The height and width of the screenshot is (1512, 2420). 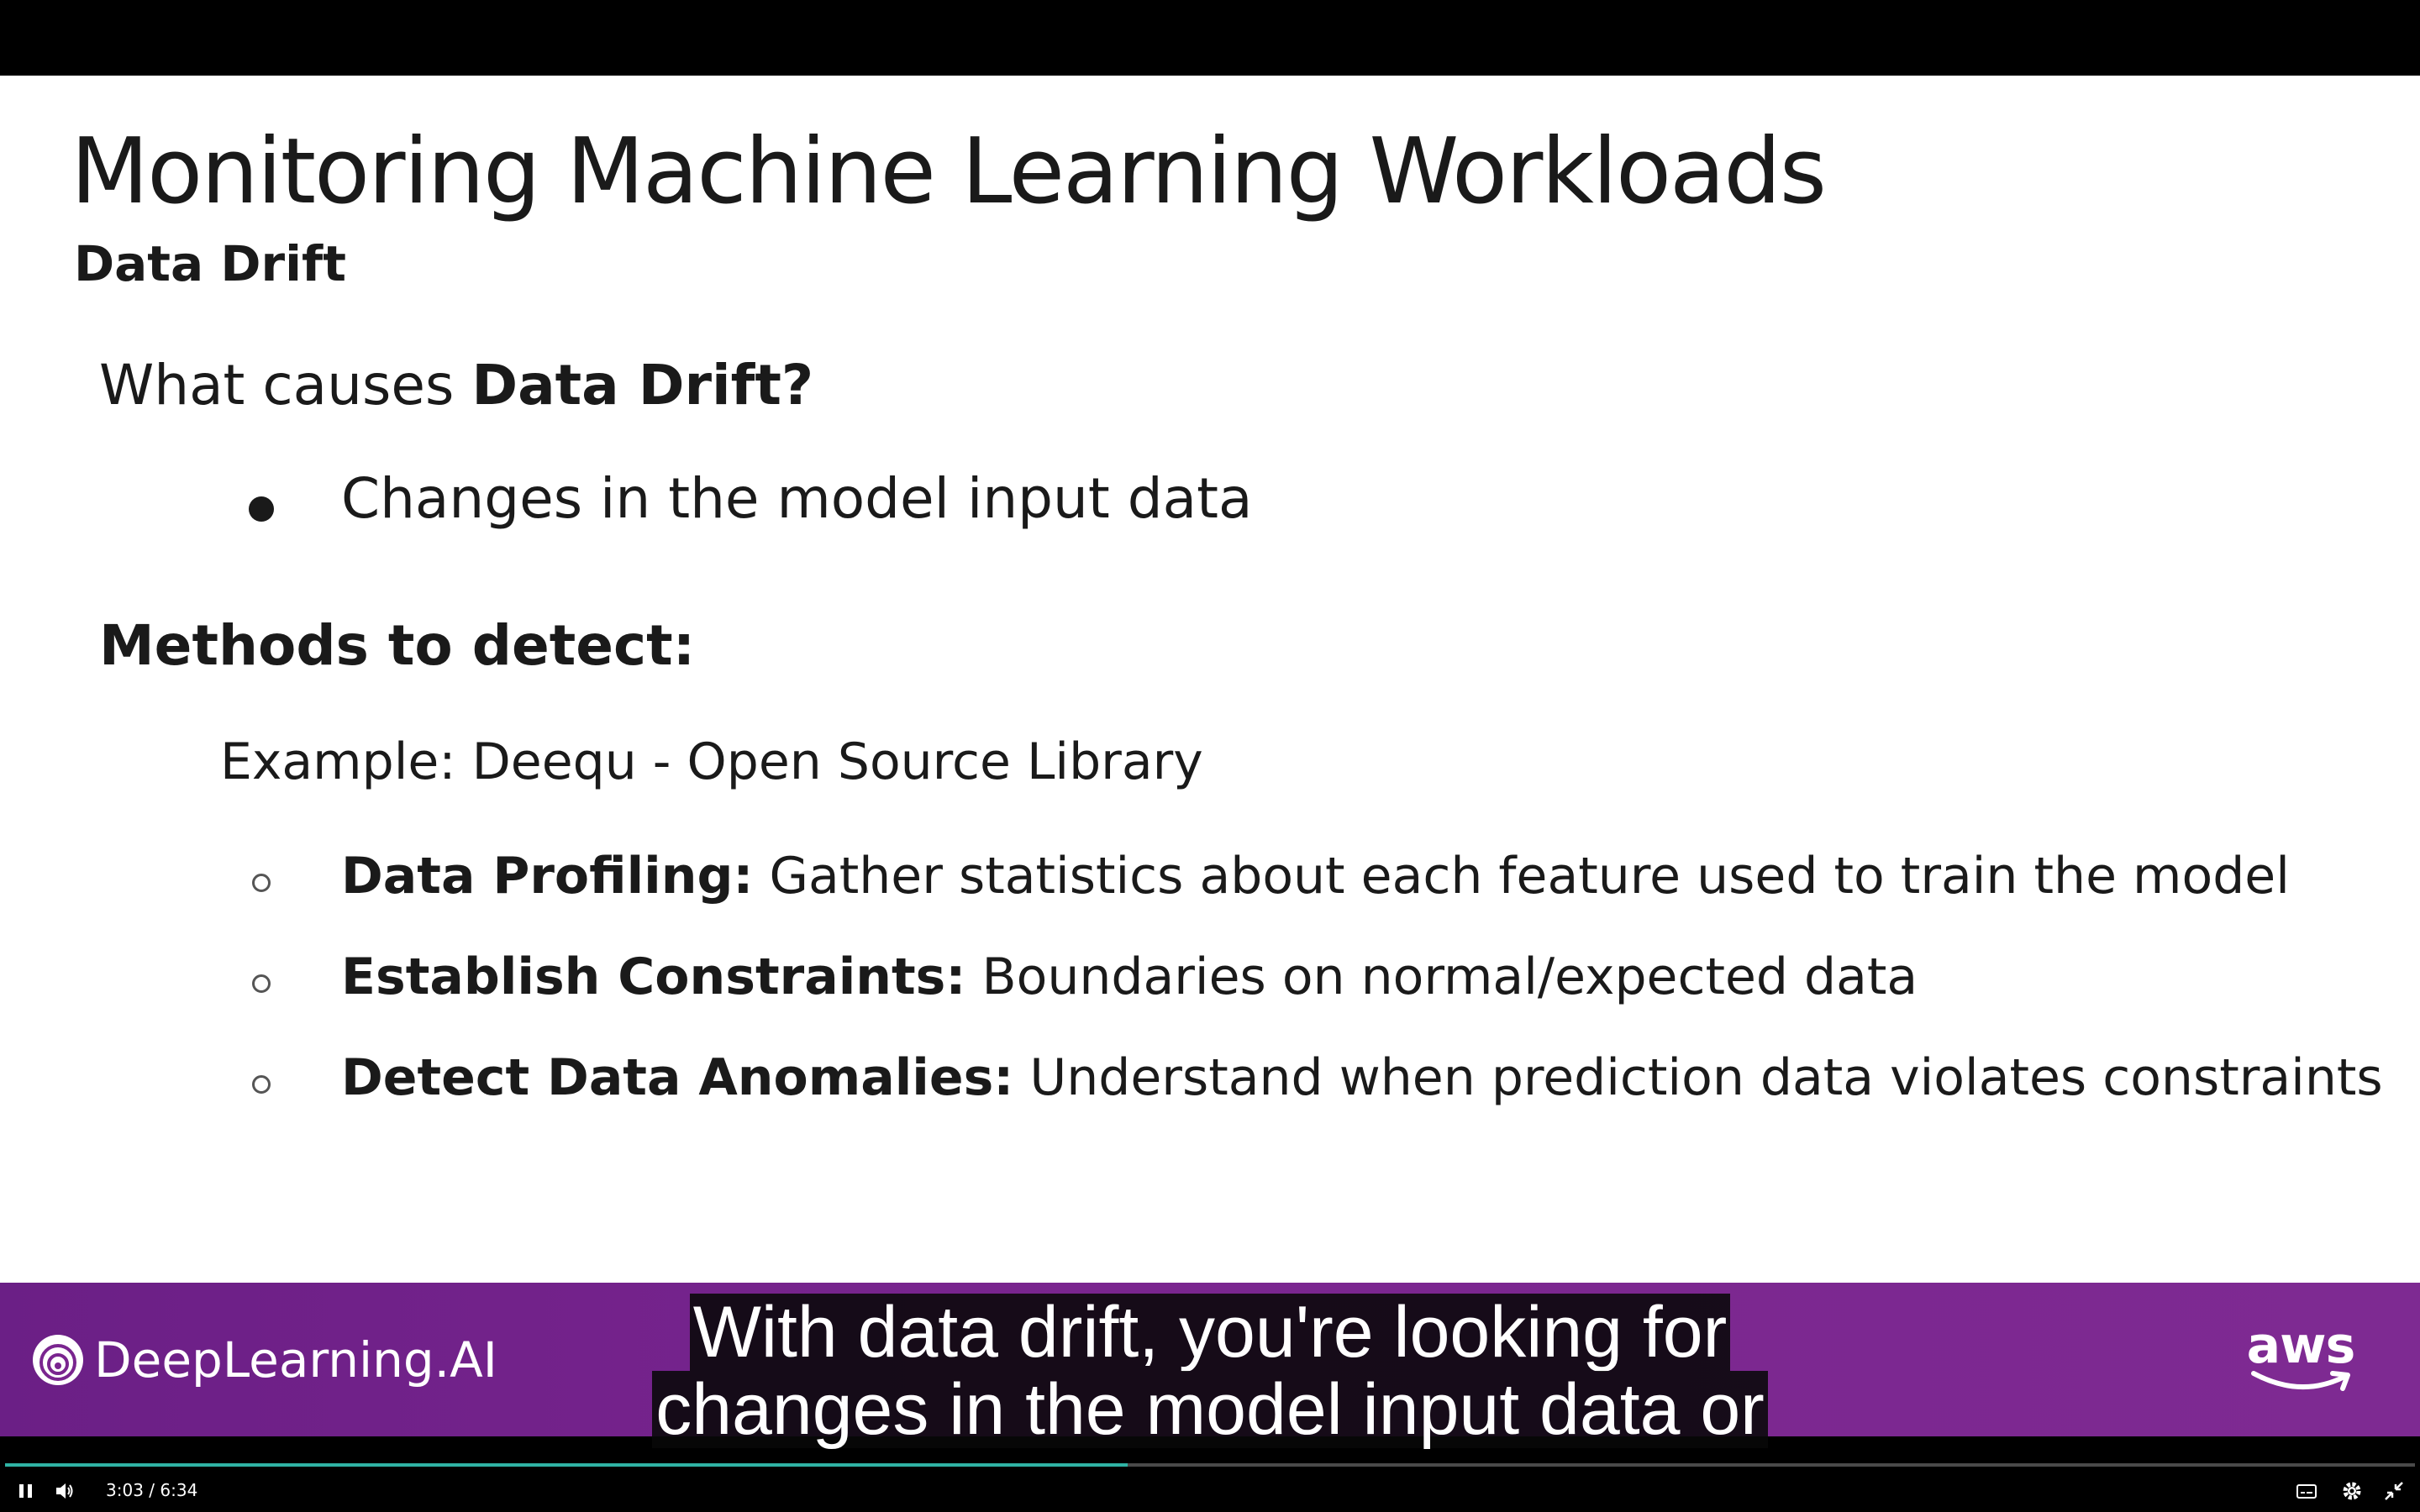 I want to click on sub-item-bold: Detect Data Anomalies:, so click(x=677, y=1077).